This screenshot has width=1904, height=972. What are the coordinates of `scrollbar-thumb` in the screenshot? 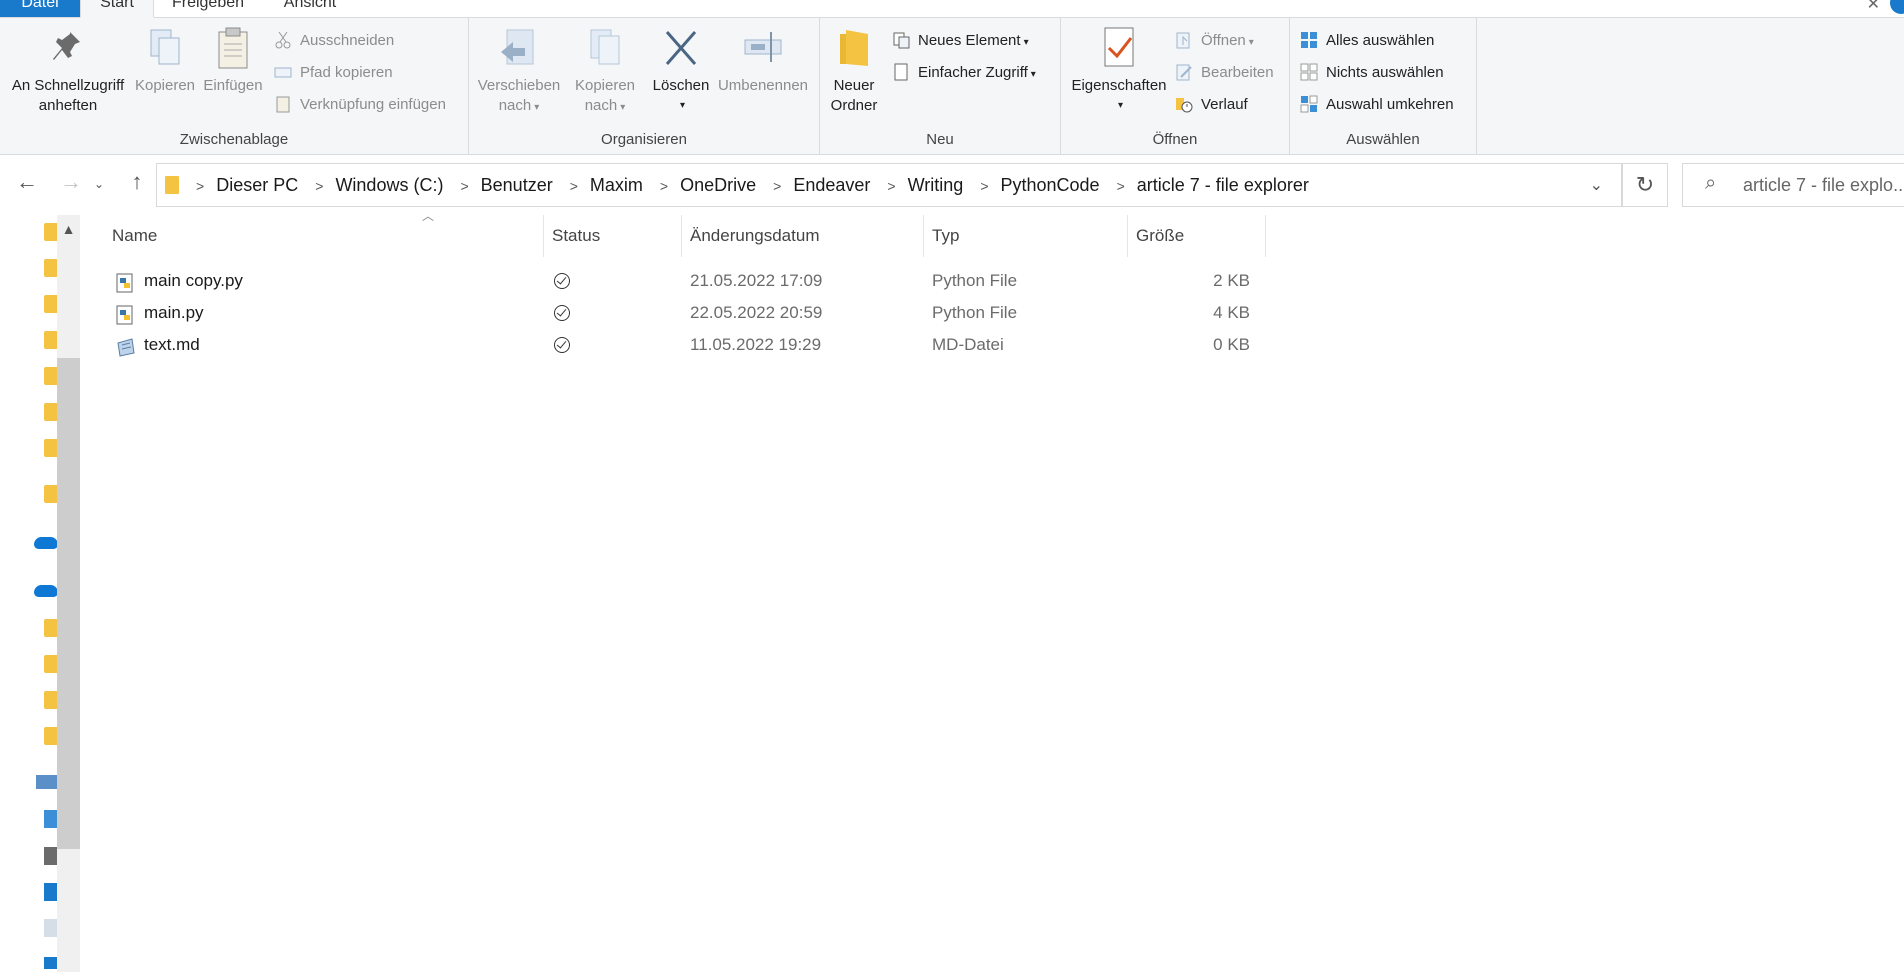 It's located at (68, 603).